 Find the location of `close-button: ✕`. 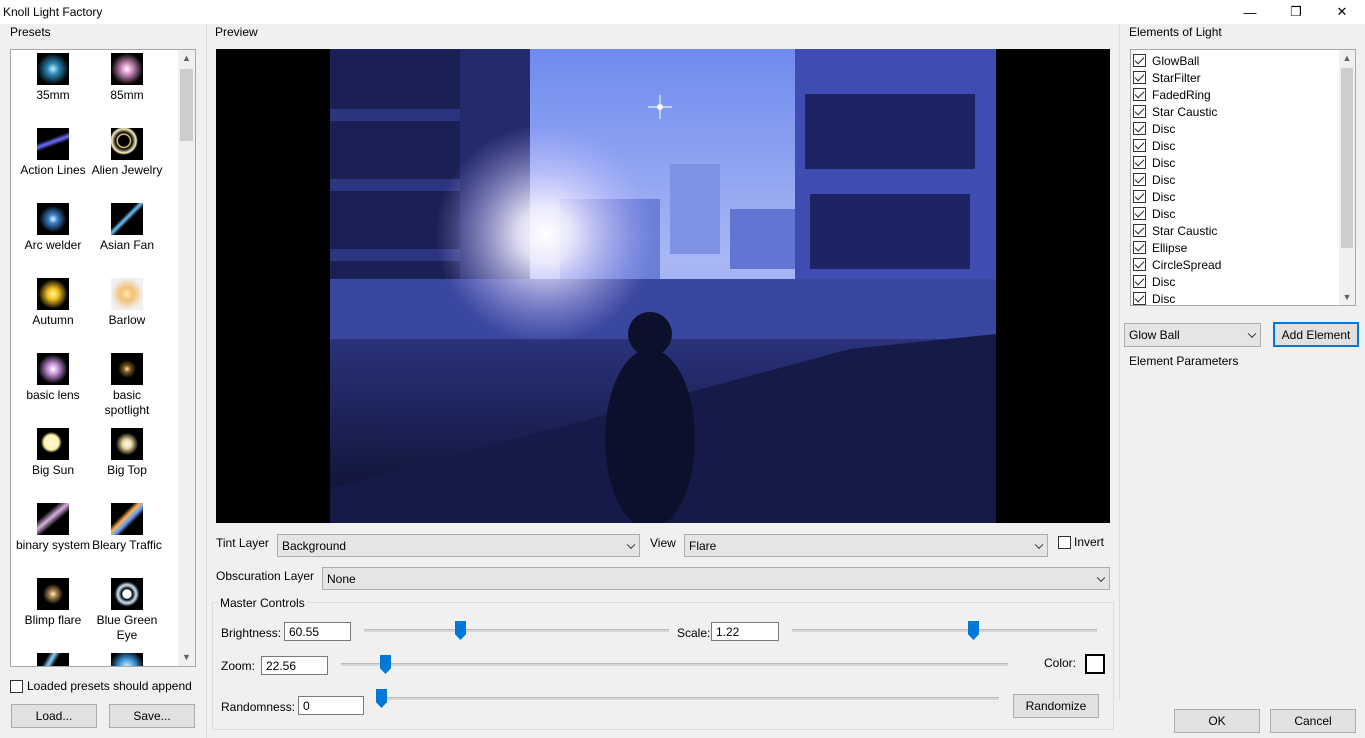

close-button: ✕ is located at coordinates (1342, 12).